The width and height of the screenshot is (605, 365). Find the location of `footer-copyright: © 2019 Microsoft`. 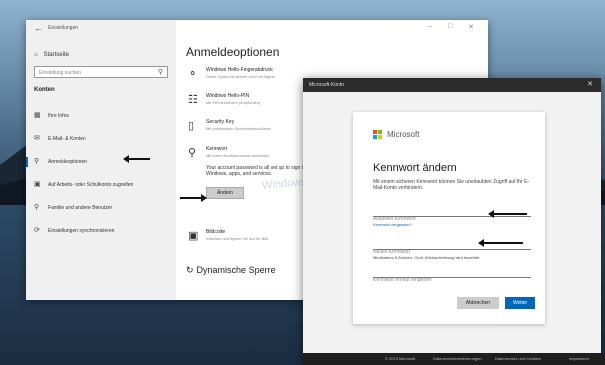

footer-copyright: © 2019 Microsoft is located at coordinates (400, 358).